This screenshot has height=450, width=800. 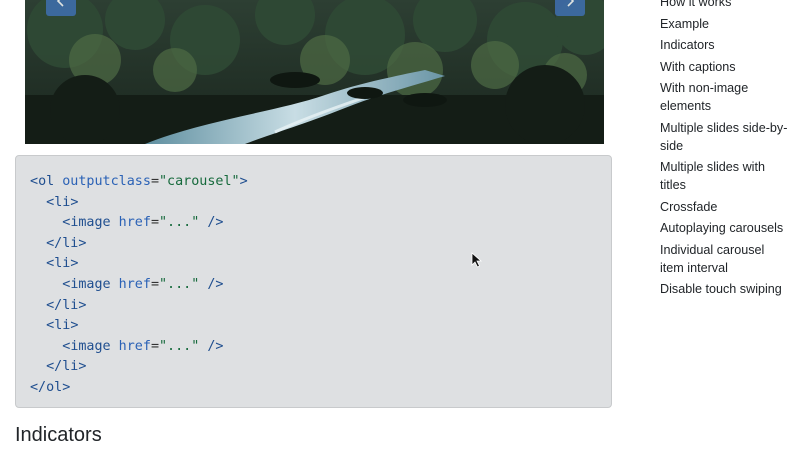 What do you see at coordinates (725, 289) in the screenshot?
I see `toc-link: Disable touch swiping` at bounding box center [725, 289].